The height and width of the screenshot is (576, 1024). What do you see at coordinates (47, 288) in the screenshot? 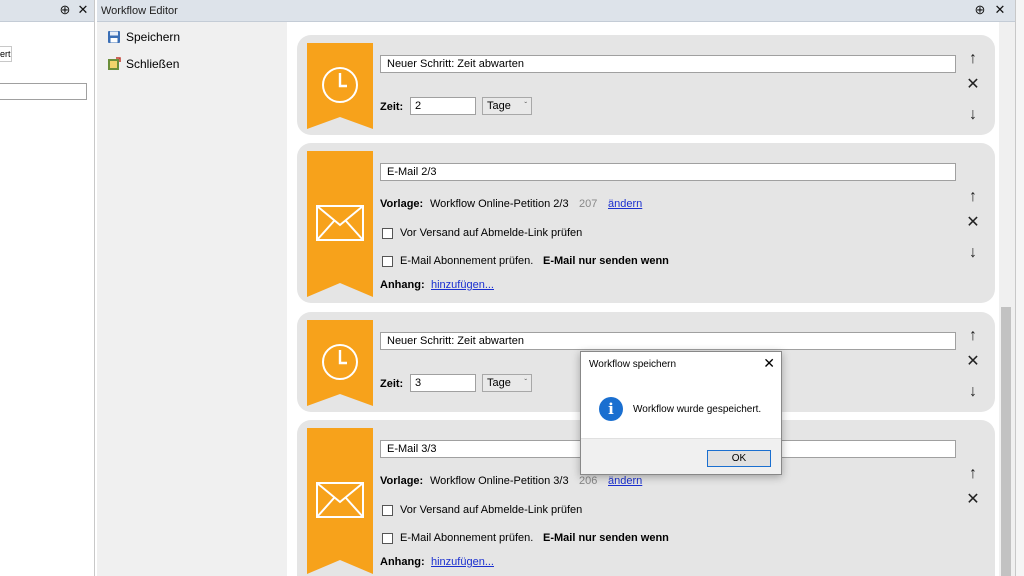
I see `left-dock-panel: ⊕ ✕ ert` at bounding box center [47, 288].